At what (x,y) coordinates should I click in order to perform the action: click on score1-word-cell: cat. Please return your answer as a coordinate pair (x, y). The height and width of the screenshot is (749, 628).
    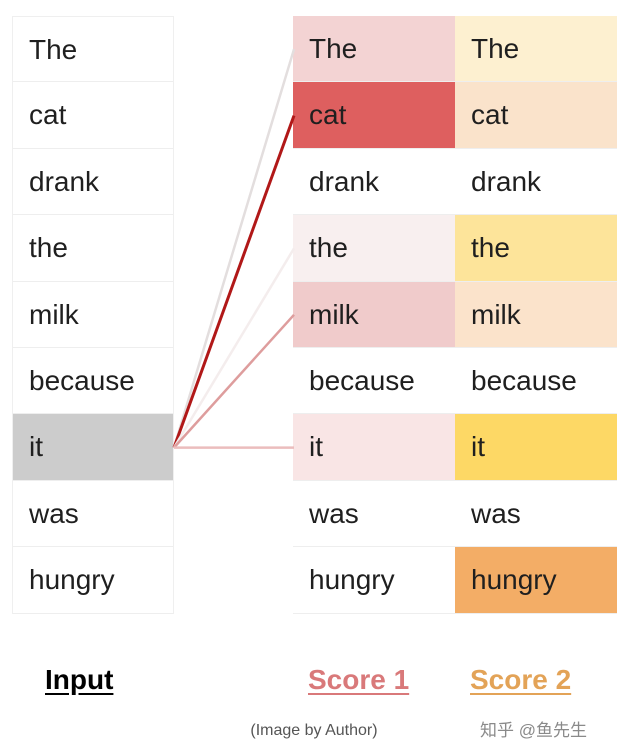
    Looking at the image, I should click on (374, 115).